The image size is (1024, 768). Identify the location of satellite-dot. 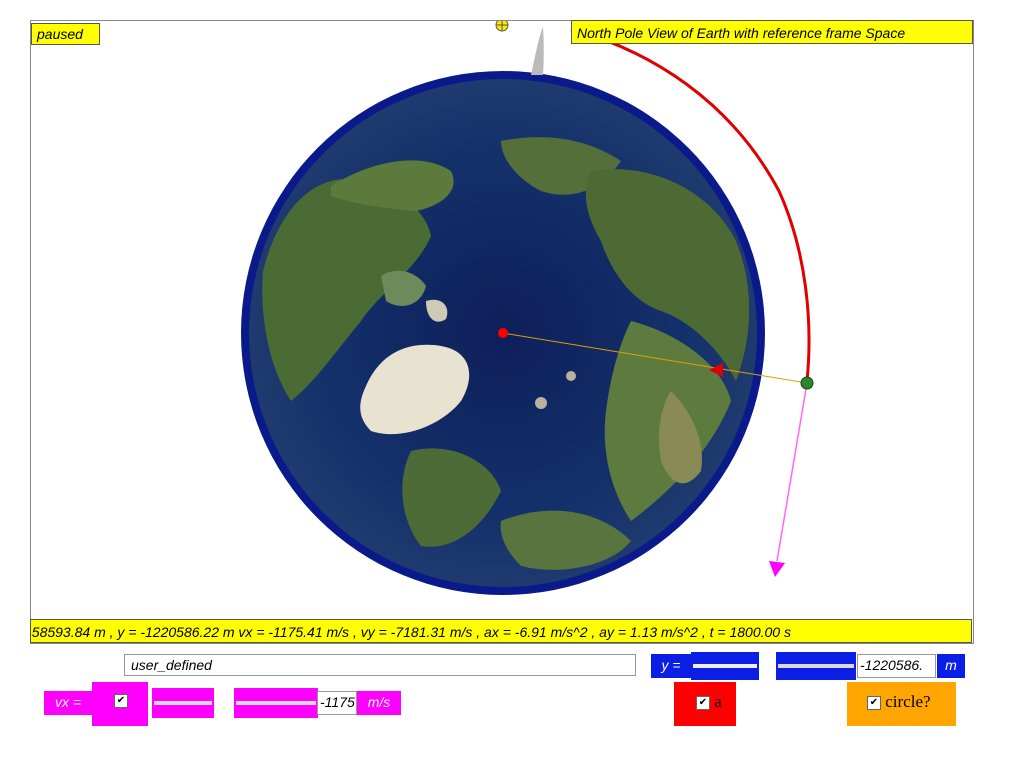
(807, 383).